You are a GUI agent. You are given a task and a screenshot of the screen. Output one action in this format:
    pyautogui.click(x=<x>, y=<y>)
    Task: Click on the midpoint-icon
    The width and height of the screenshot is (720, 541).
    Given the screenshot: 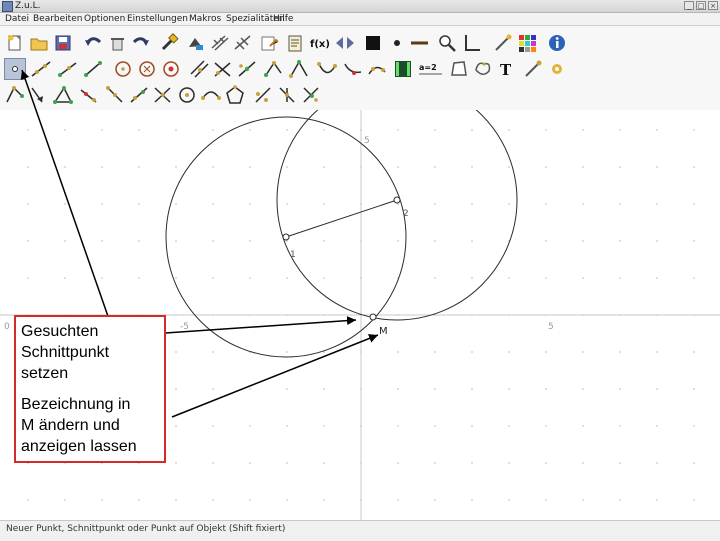 What is the action you would take?
    pyautogui.click(x=247, y=69)
    